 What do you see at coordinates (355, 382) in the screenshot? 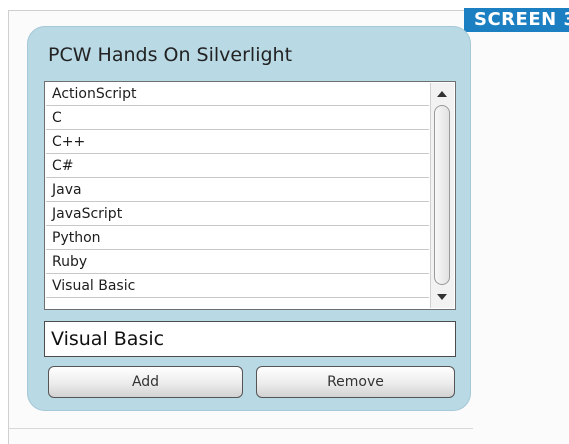
I see `remove-button: Remove` at bounding box center [355, 382].